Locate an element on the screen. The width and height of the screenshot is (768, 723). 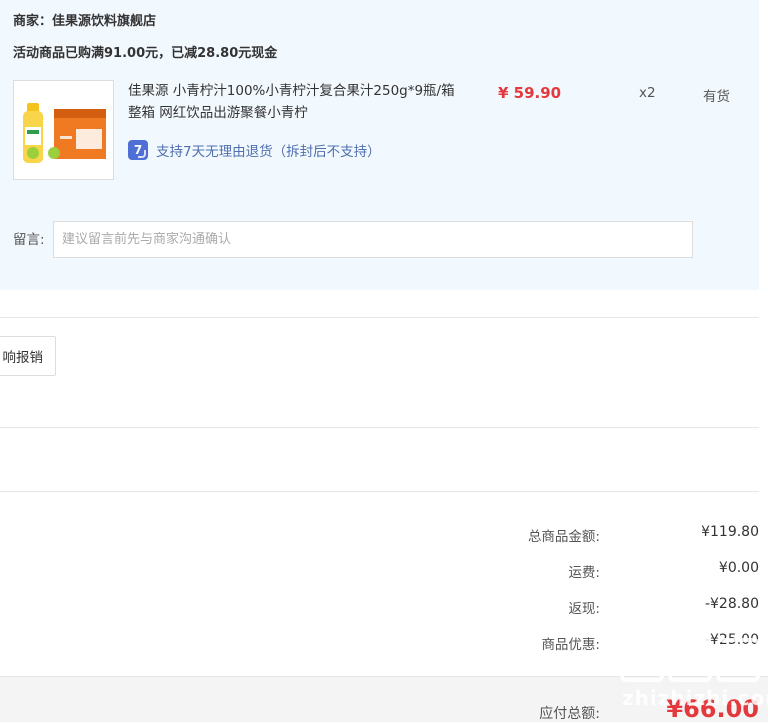
seven-day-return-icon: 7 is located at coordinates (138, 150).